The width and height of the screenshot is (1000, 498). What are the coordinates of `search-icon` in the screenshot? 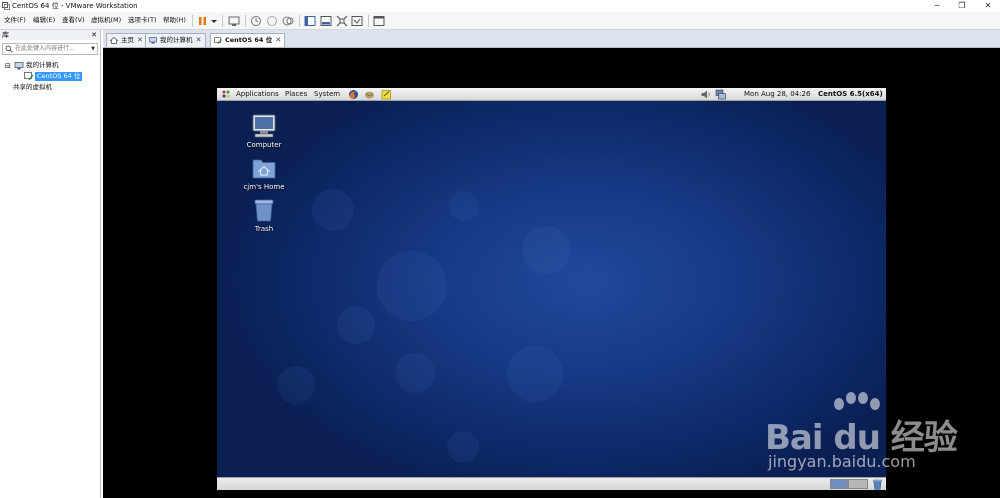 It's located at (9, 49).